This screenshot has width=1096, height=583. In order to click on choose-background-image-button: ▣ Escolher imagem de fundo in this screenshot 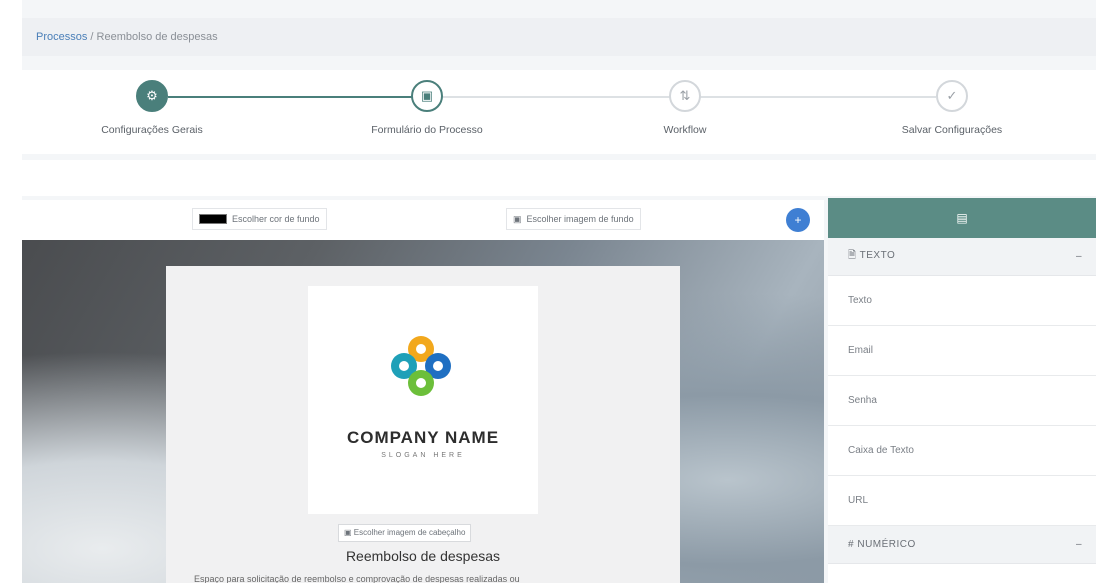, I will do `click(573, 219)`.